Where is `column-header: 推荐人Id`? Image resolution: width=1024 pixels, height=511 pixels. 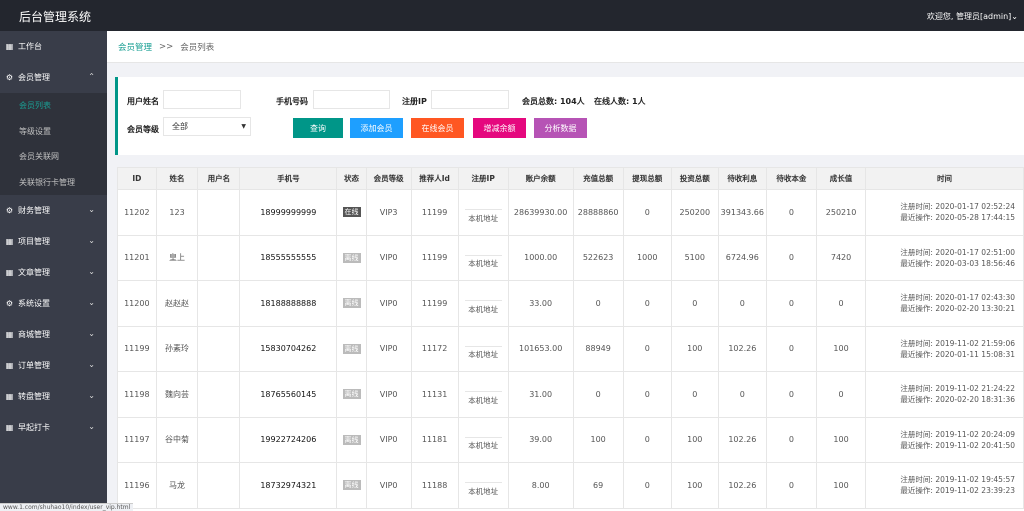
column-header: 推荐人Id is located at coordinates (434, 178).